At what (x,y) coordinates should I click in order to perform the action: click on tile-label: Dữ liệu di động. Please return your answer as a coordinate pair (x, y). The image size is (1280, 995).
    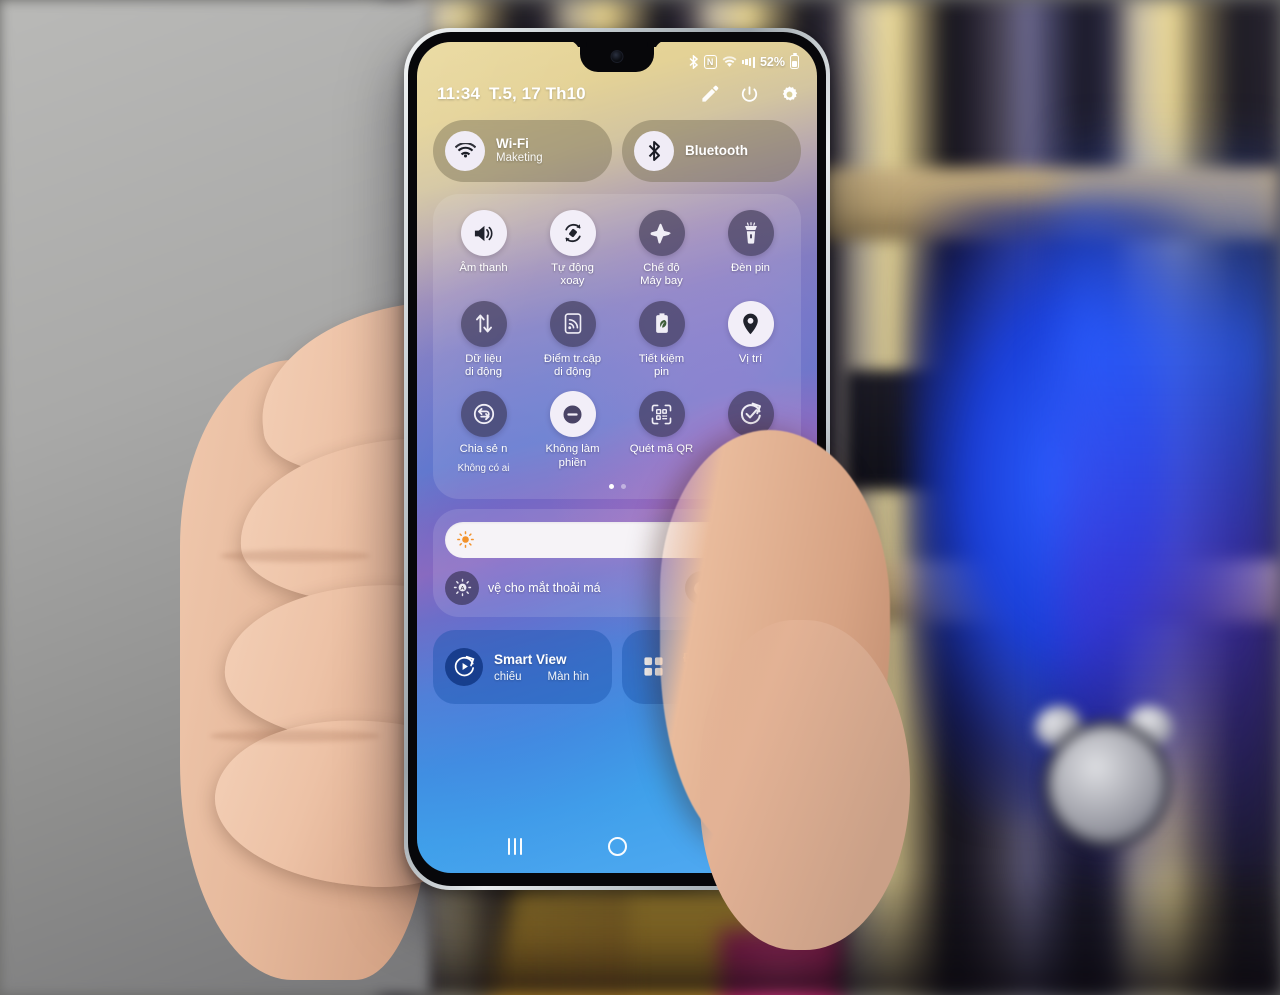
    Looking at the image, I should click on (483, 365).